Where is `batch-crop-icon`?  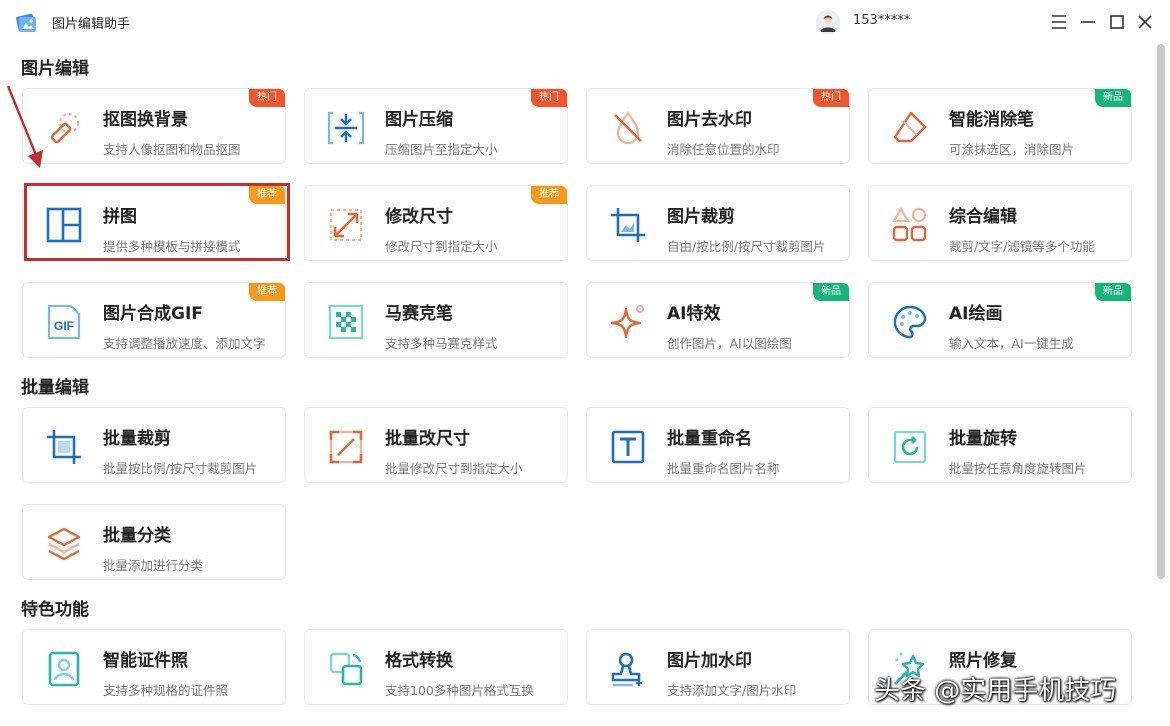
batch-crop-icon is located at coordinates (64, 447).